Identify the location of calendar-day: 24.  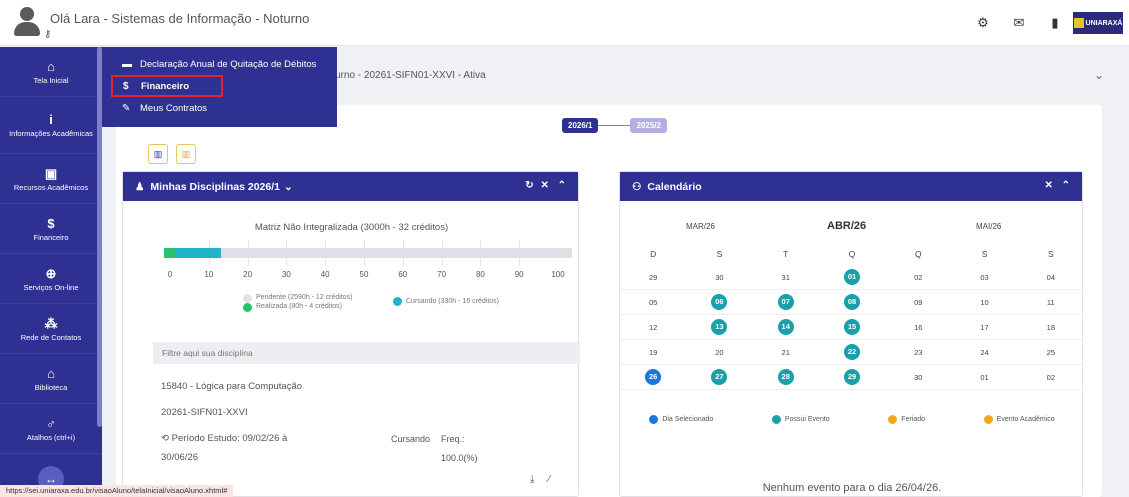
(984, 352).